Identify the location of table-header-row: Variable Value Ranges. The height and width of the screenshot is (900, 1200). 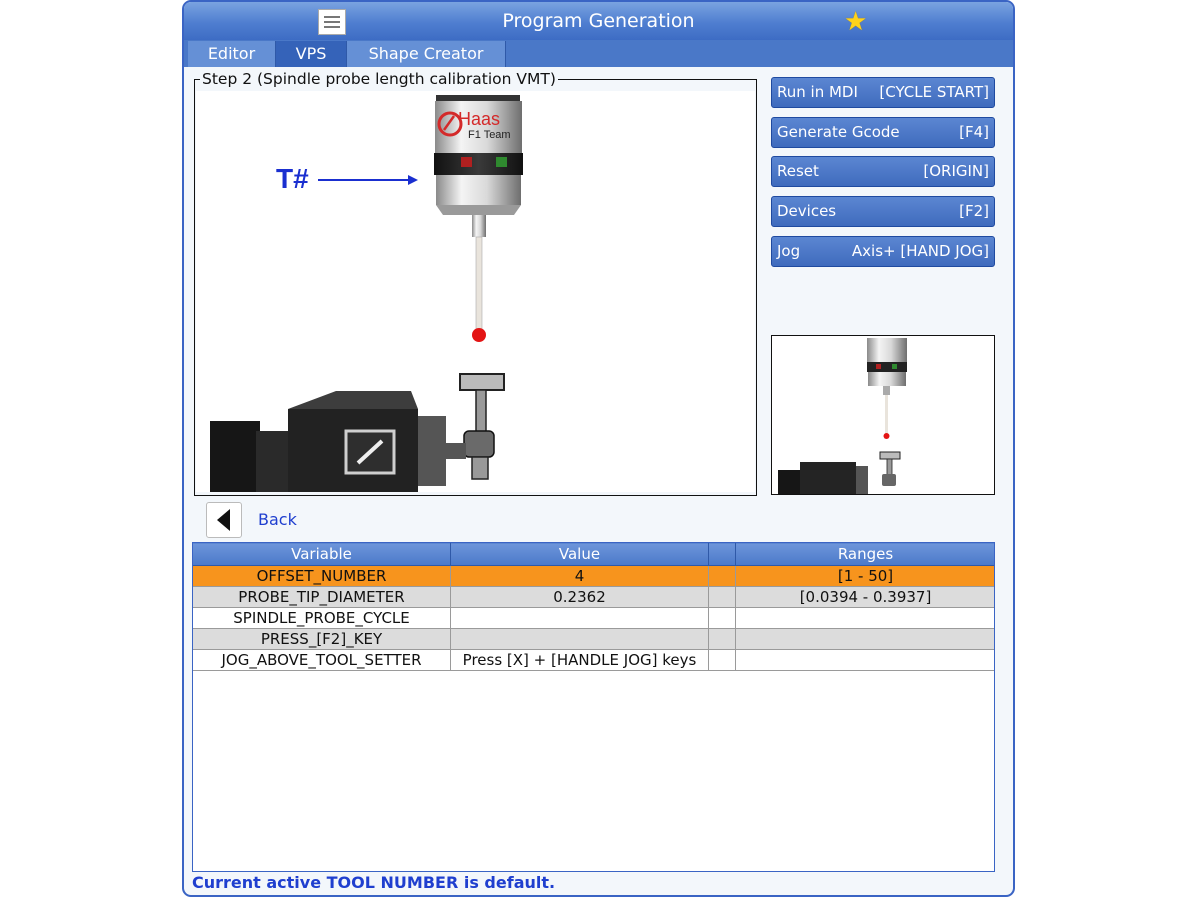
(593, 554).